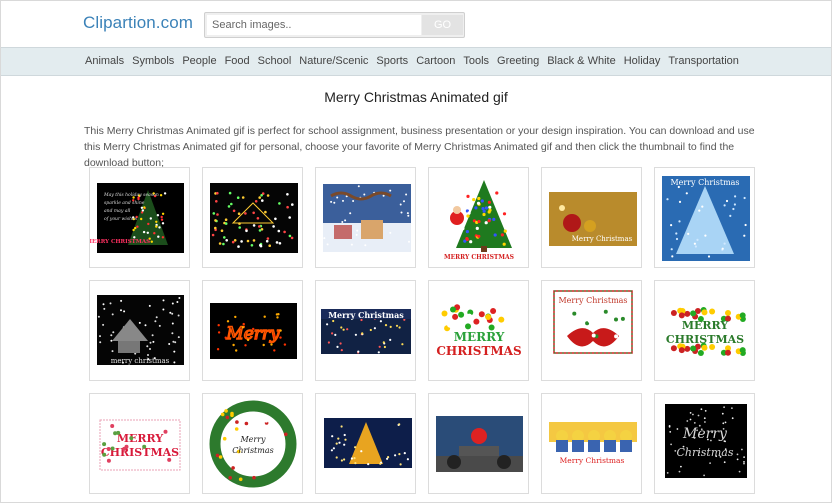 The image size is (832, 503). What do you see at coordinates (314, 25) in the screenshot?
I see `search-input` at bounding box center [314, 25].